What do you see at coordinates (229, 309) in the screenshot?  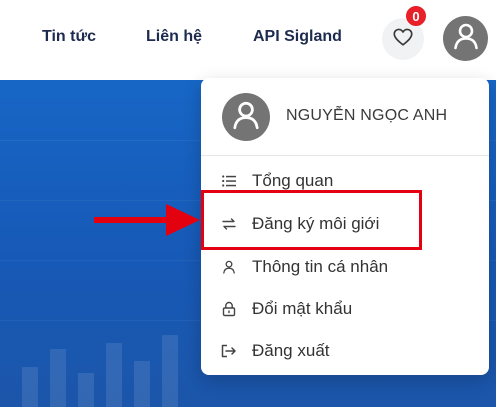 I see `lock-icon` at bounding box center [229, 309].